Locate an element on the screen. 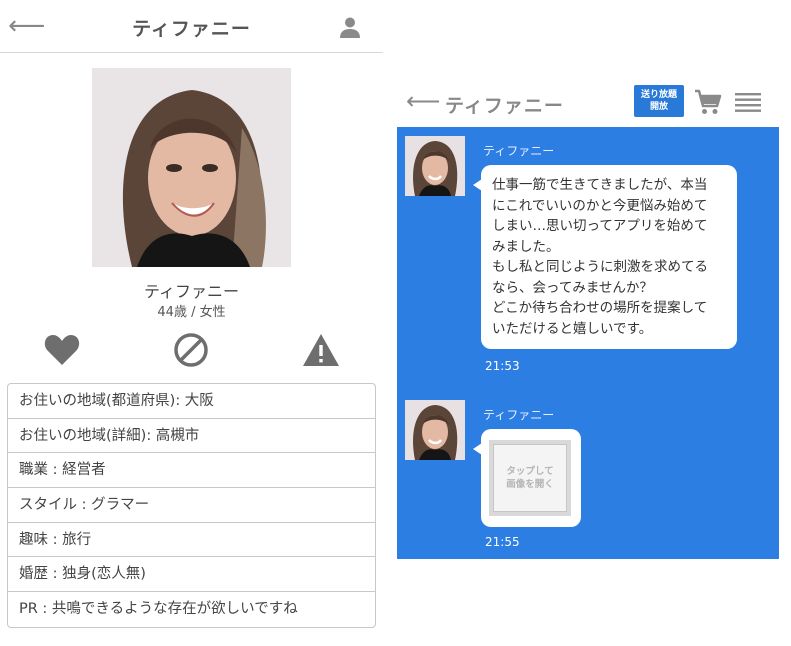 Image resolution: width=791 pixels, height=646 pixels. info-pr: PR : 共鳴できるような存在が欲しいですね is located at coordinates (158, 609).